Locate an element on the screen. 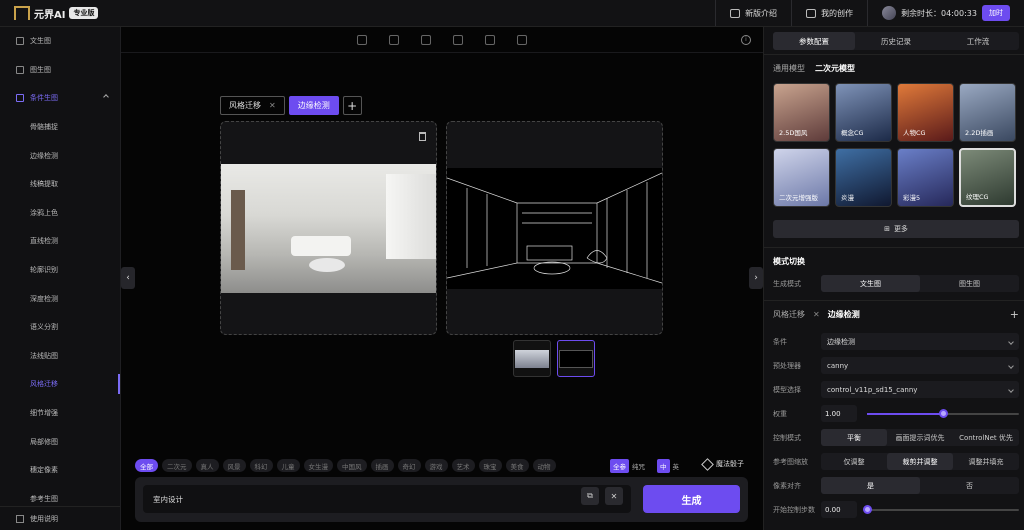 This screenshot has height=530, width=1024. prompt-tag: 插画 is located at coordinates (382, 465).